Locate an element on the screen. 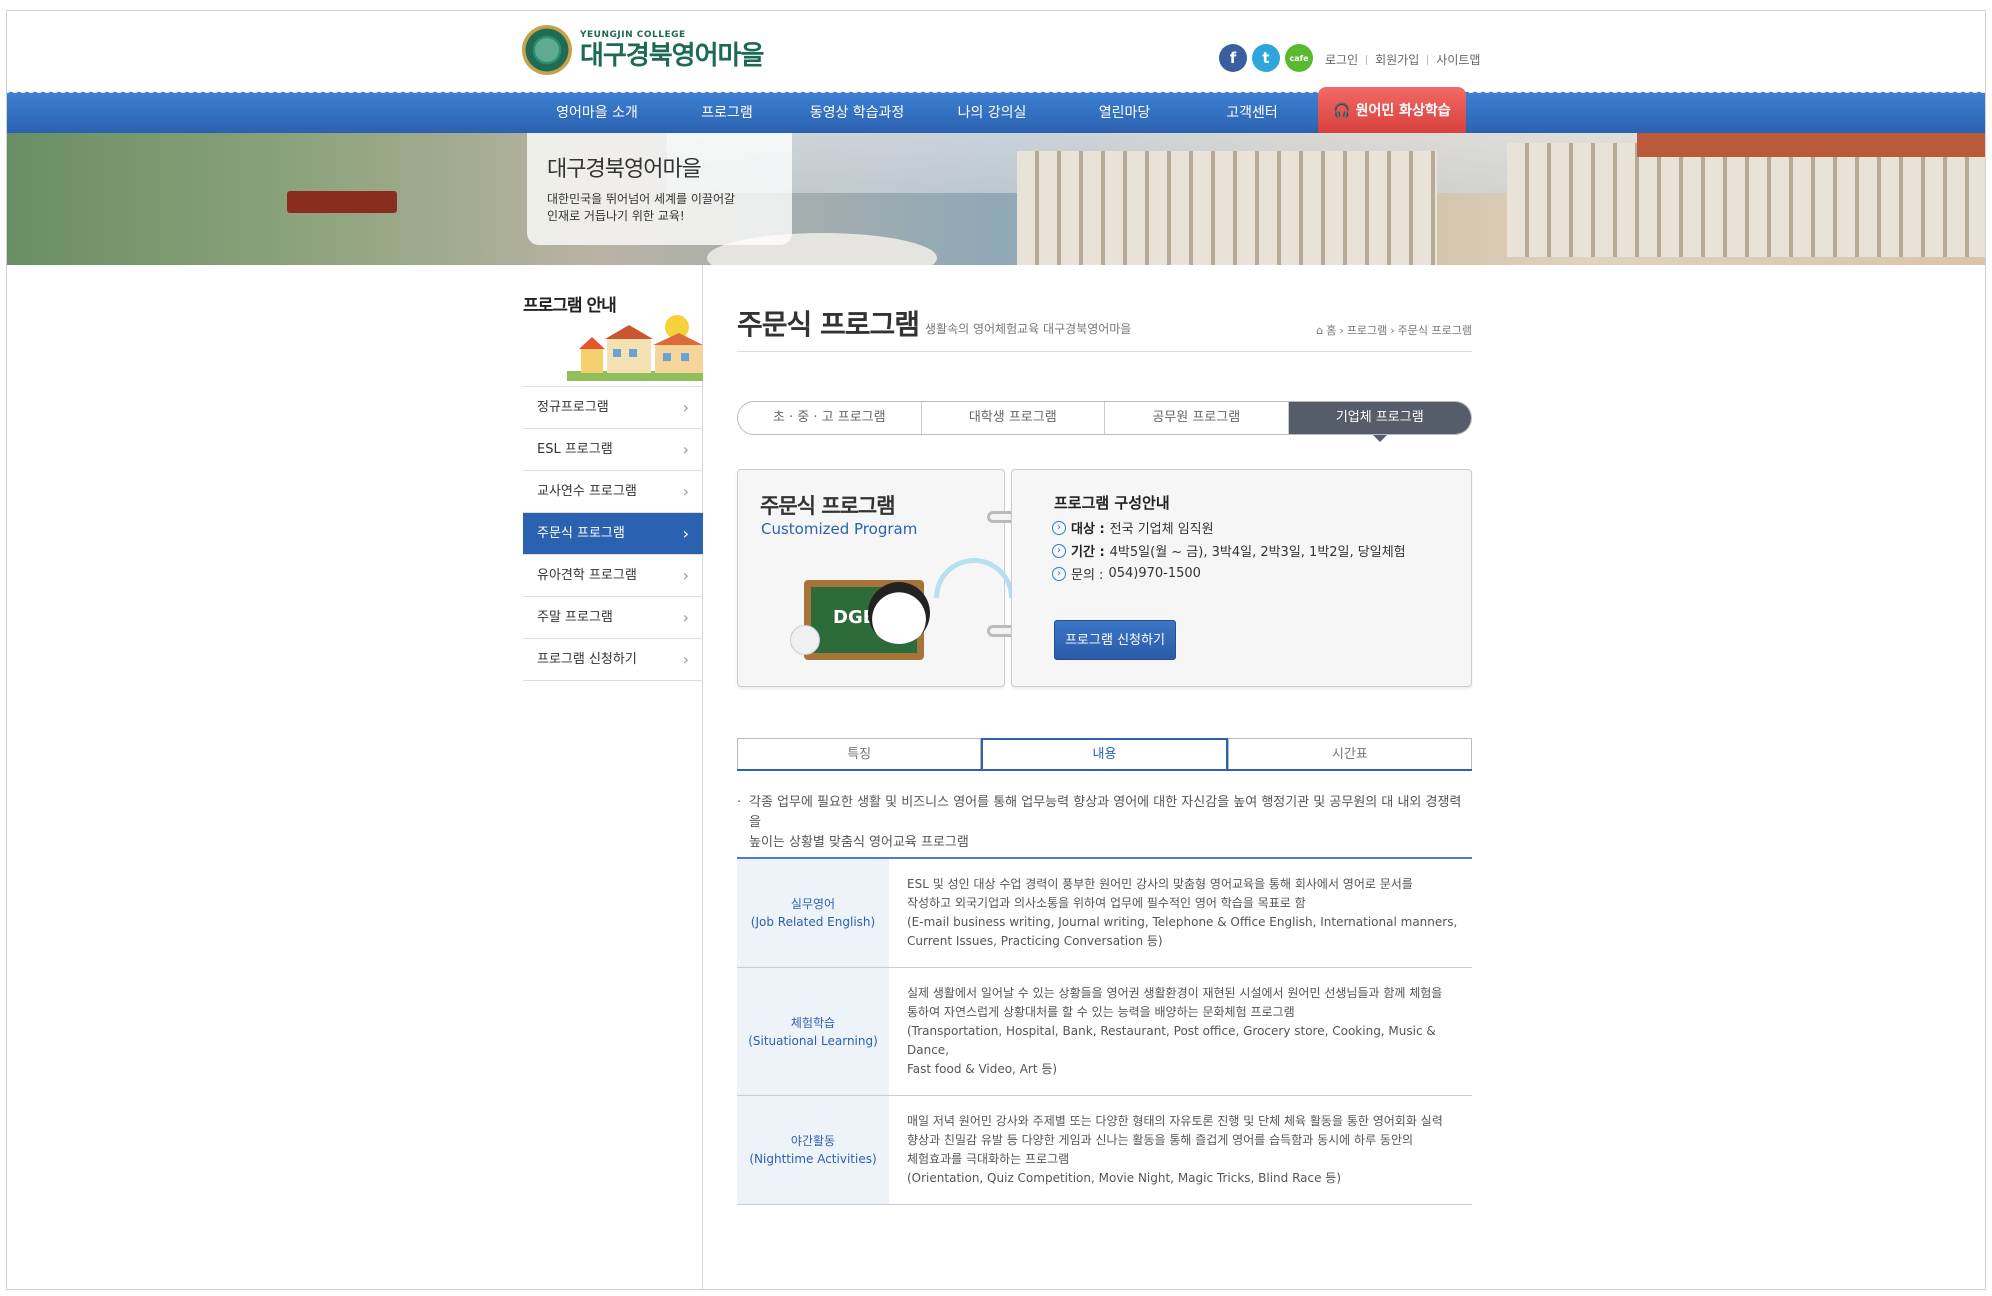  card-title: 주문식 프로그램 is located at coordinates (828, 506).